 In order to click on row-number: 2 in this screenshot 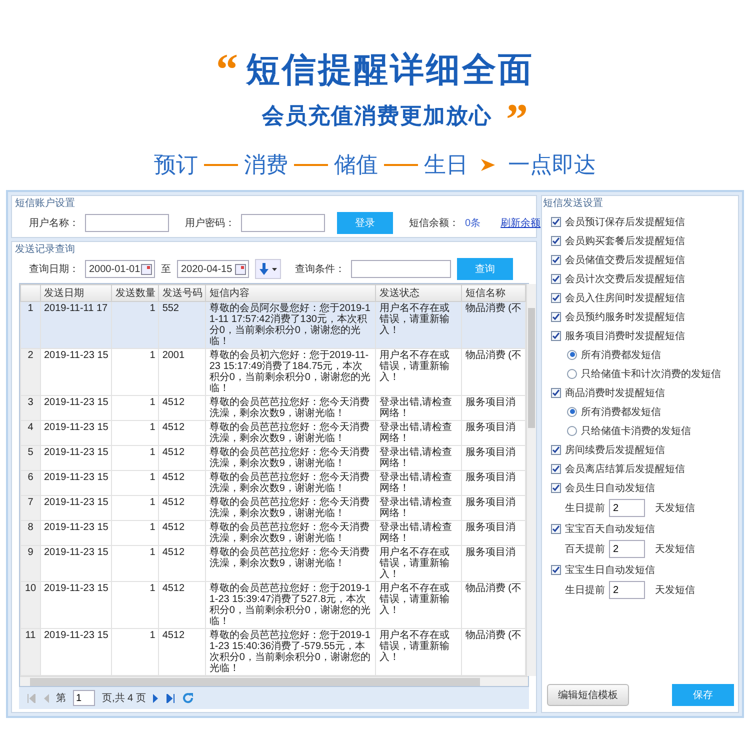, I will do `click(30, 372)`.